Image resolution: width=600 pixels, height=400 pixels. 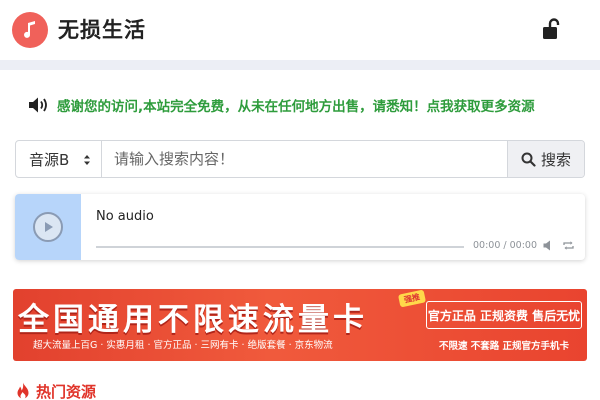 What do you see at coordinates (49, 159) in the screenshot?
I see `source-select-value: 音源B` at bounding box center [49, 159].